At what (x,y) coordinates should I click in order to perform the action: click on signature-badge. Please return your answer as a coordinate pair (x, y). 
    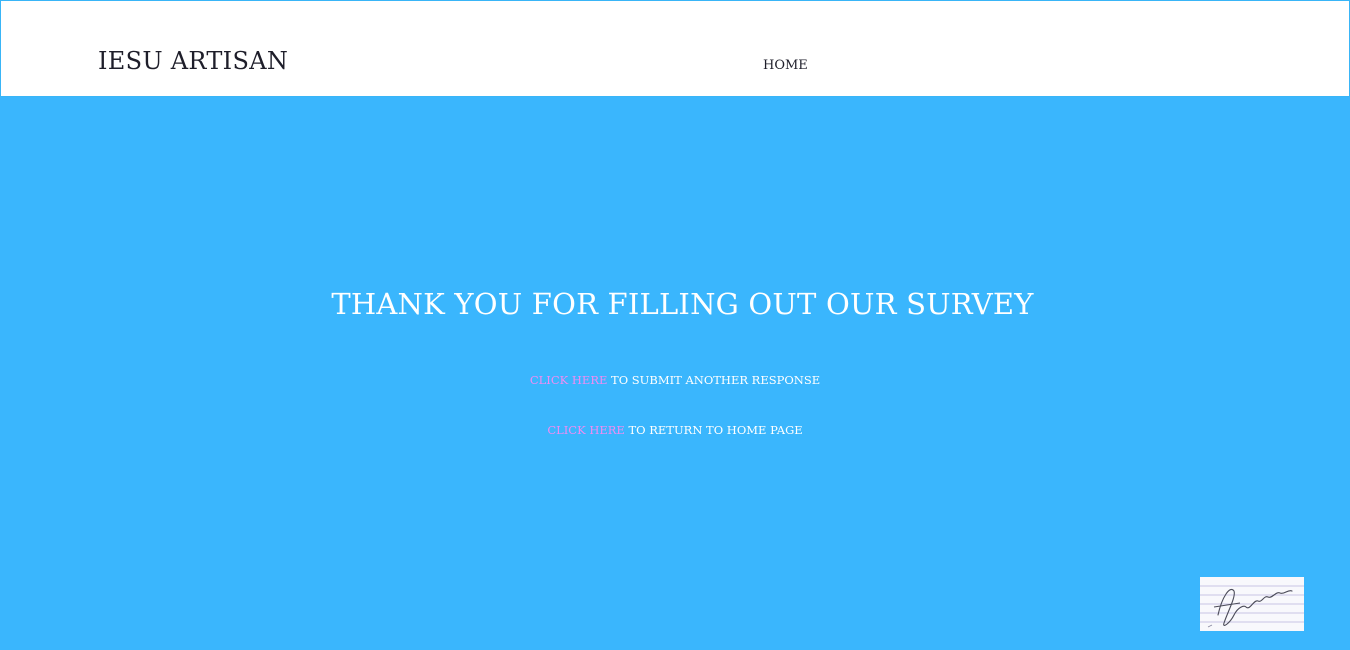
    Looking at the image, I should click on (1252, 604).